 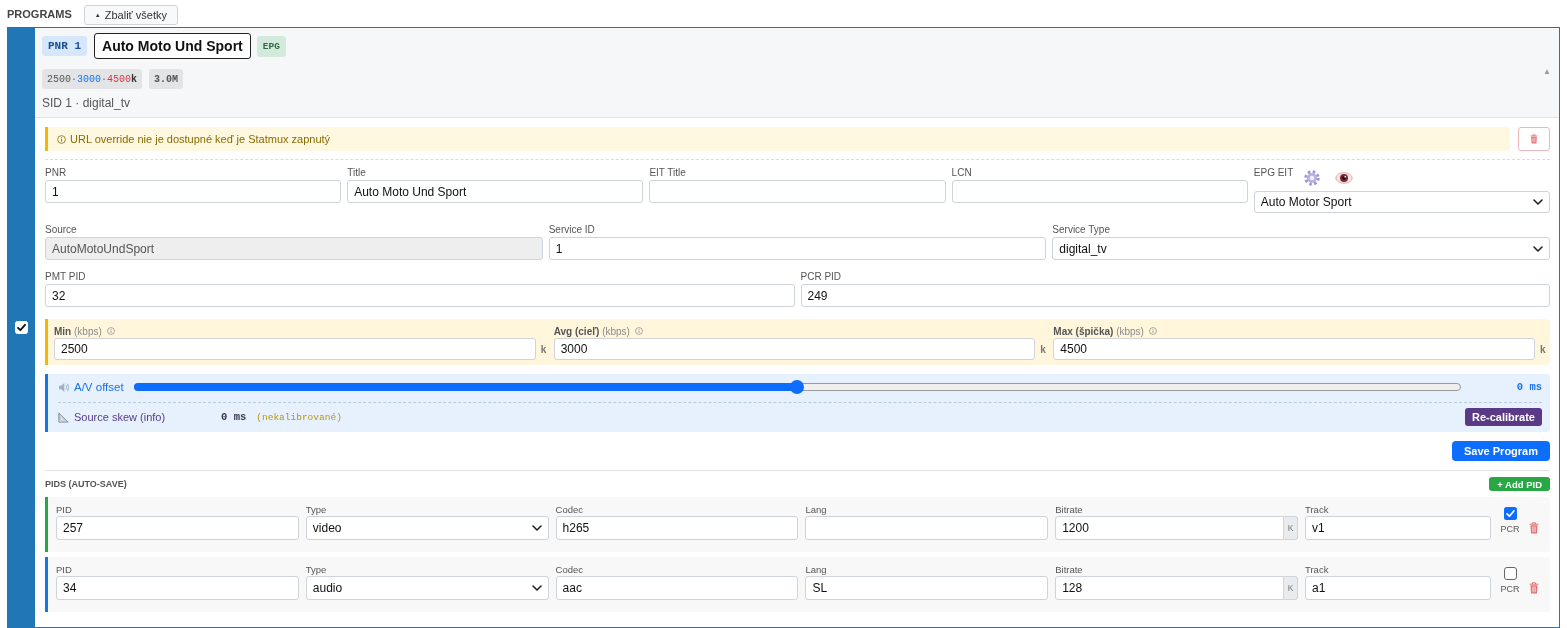 I want to click on enable-checkbox, so click(x=21, y=327).